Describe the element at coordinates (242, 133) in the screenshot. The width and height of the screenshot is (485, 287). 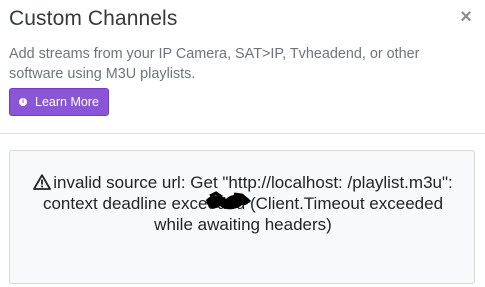
I see `header-divider` at that location.